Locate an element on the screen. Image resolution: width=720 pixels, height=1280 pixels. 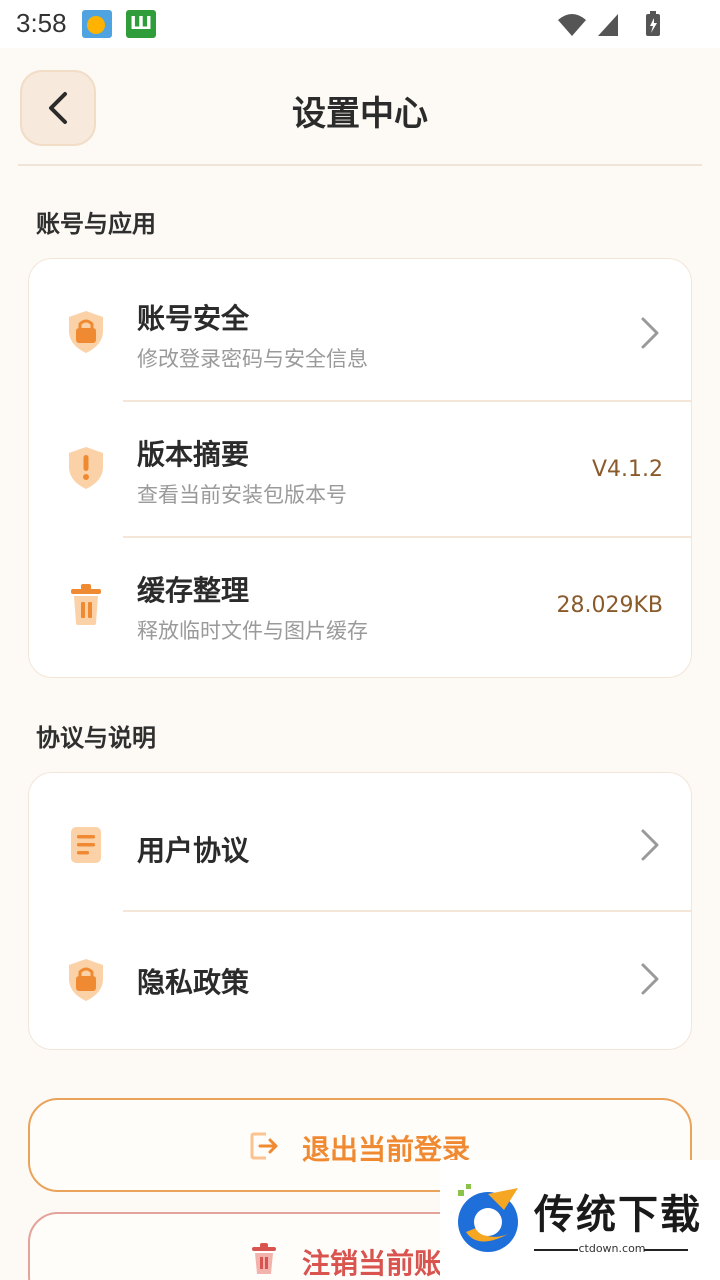
row-title: 账号安全 is located at coordinates (193, 318).